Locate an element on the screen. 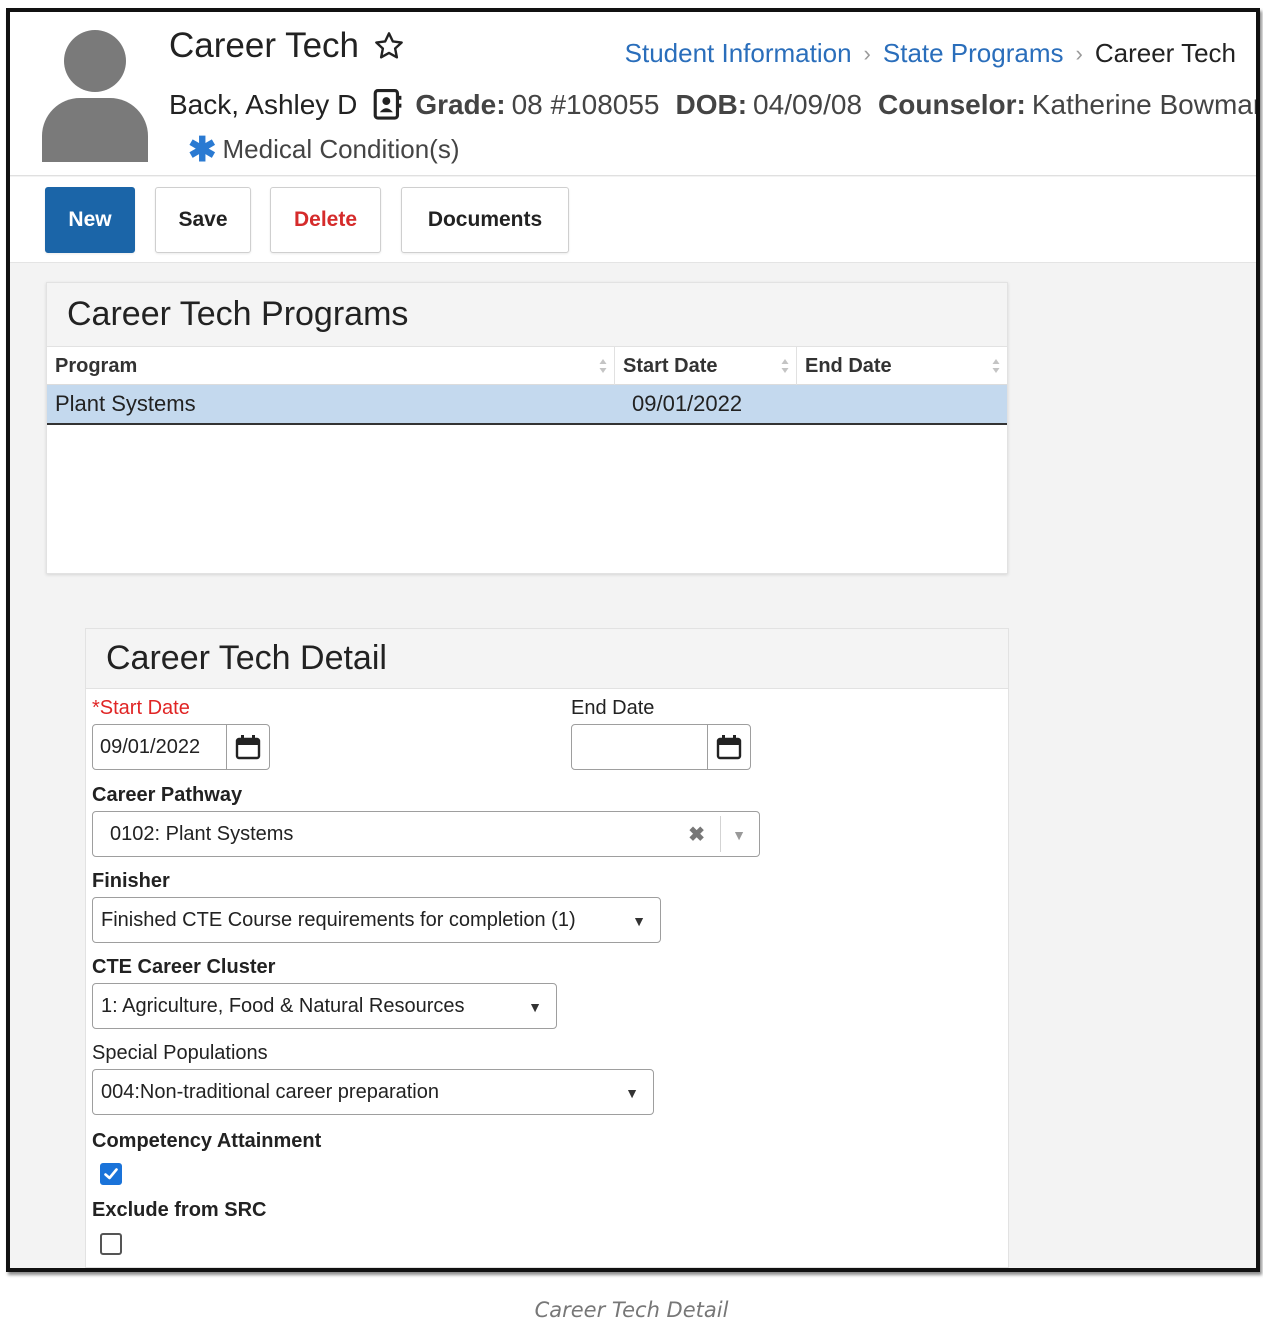 Image resolution: width=1263 pixels, height=1338 pixels. special-populations-label: Special Populations is located at coordinates (180, 1053).